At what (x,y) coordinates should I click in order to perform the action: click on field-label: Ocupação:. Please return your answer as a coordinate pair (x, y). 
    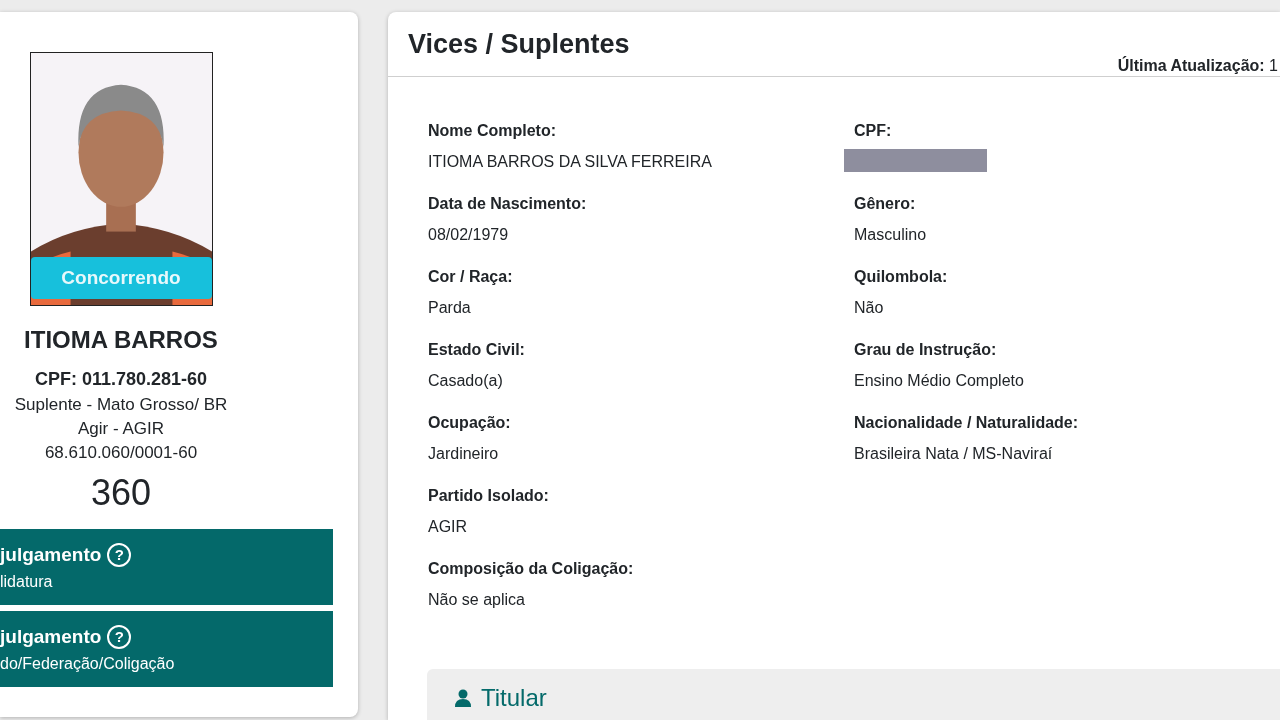
    Looking at the image, I should click on (470, 423).